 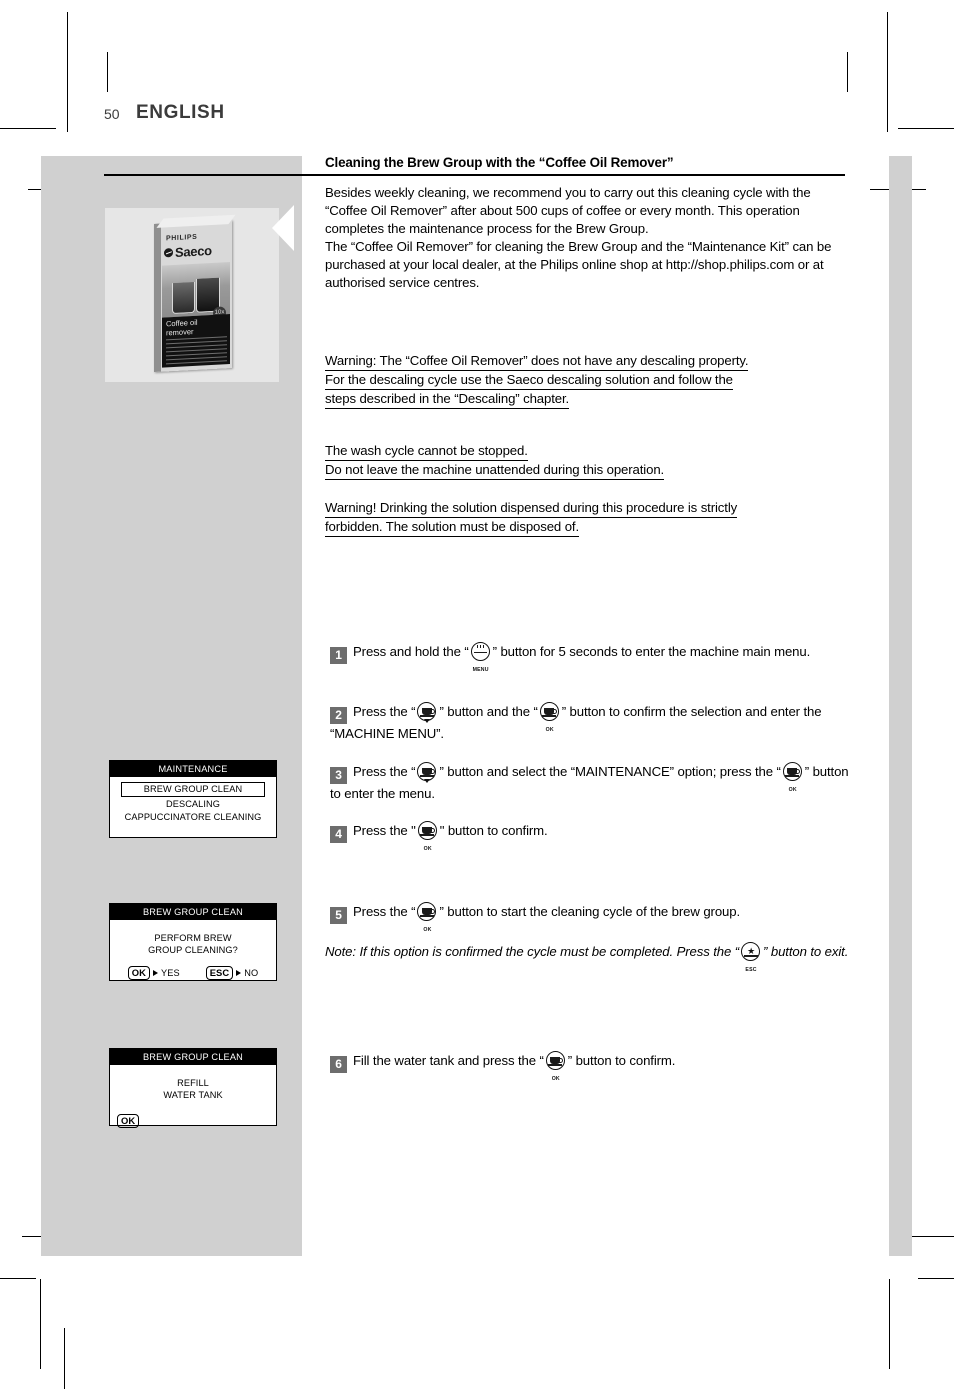 I want to click on esc-button-icon: ★ ESC, so click(x=751, y=957).